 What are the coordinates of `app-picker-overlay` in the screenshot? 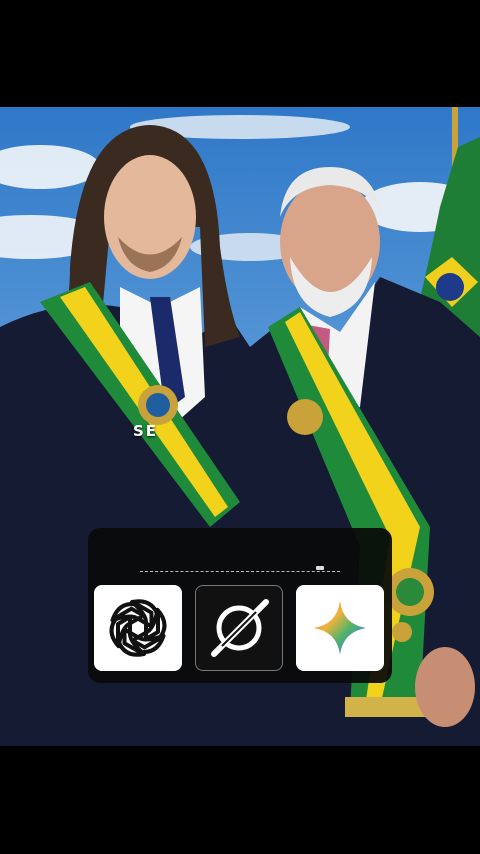 It's located at (240, 605).